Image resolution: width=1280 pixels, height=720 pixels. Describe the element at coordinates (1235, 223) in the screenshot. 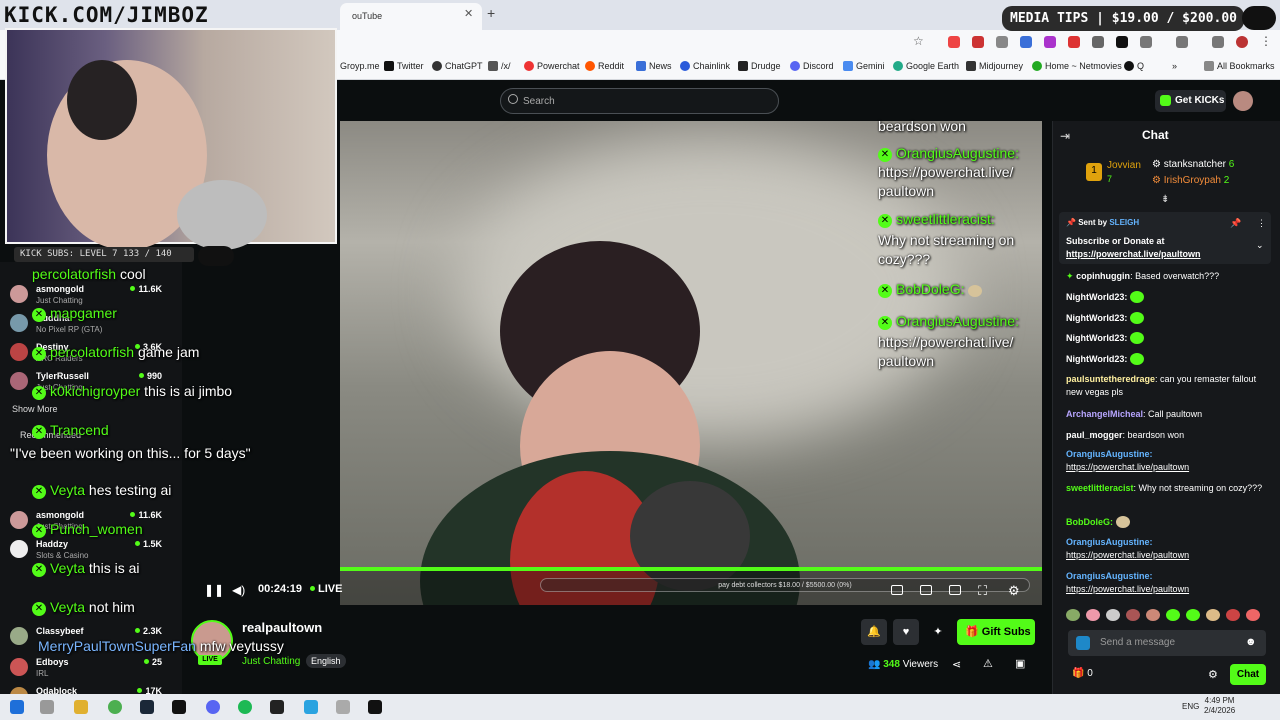

I see `unpin-icon: 📌` at that location.